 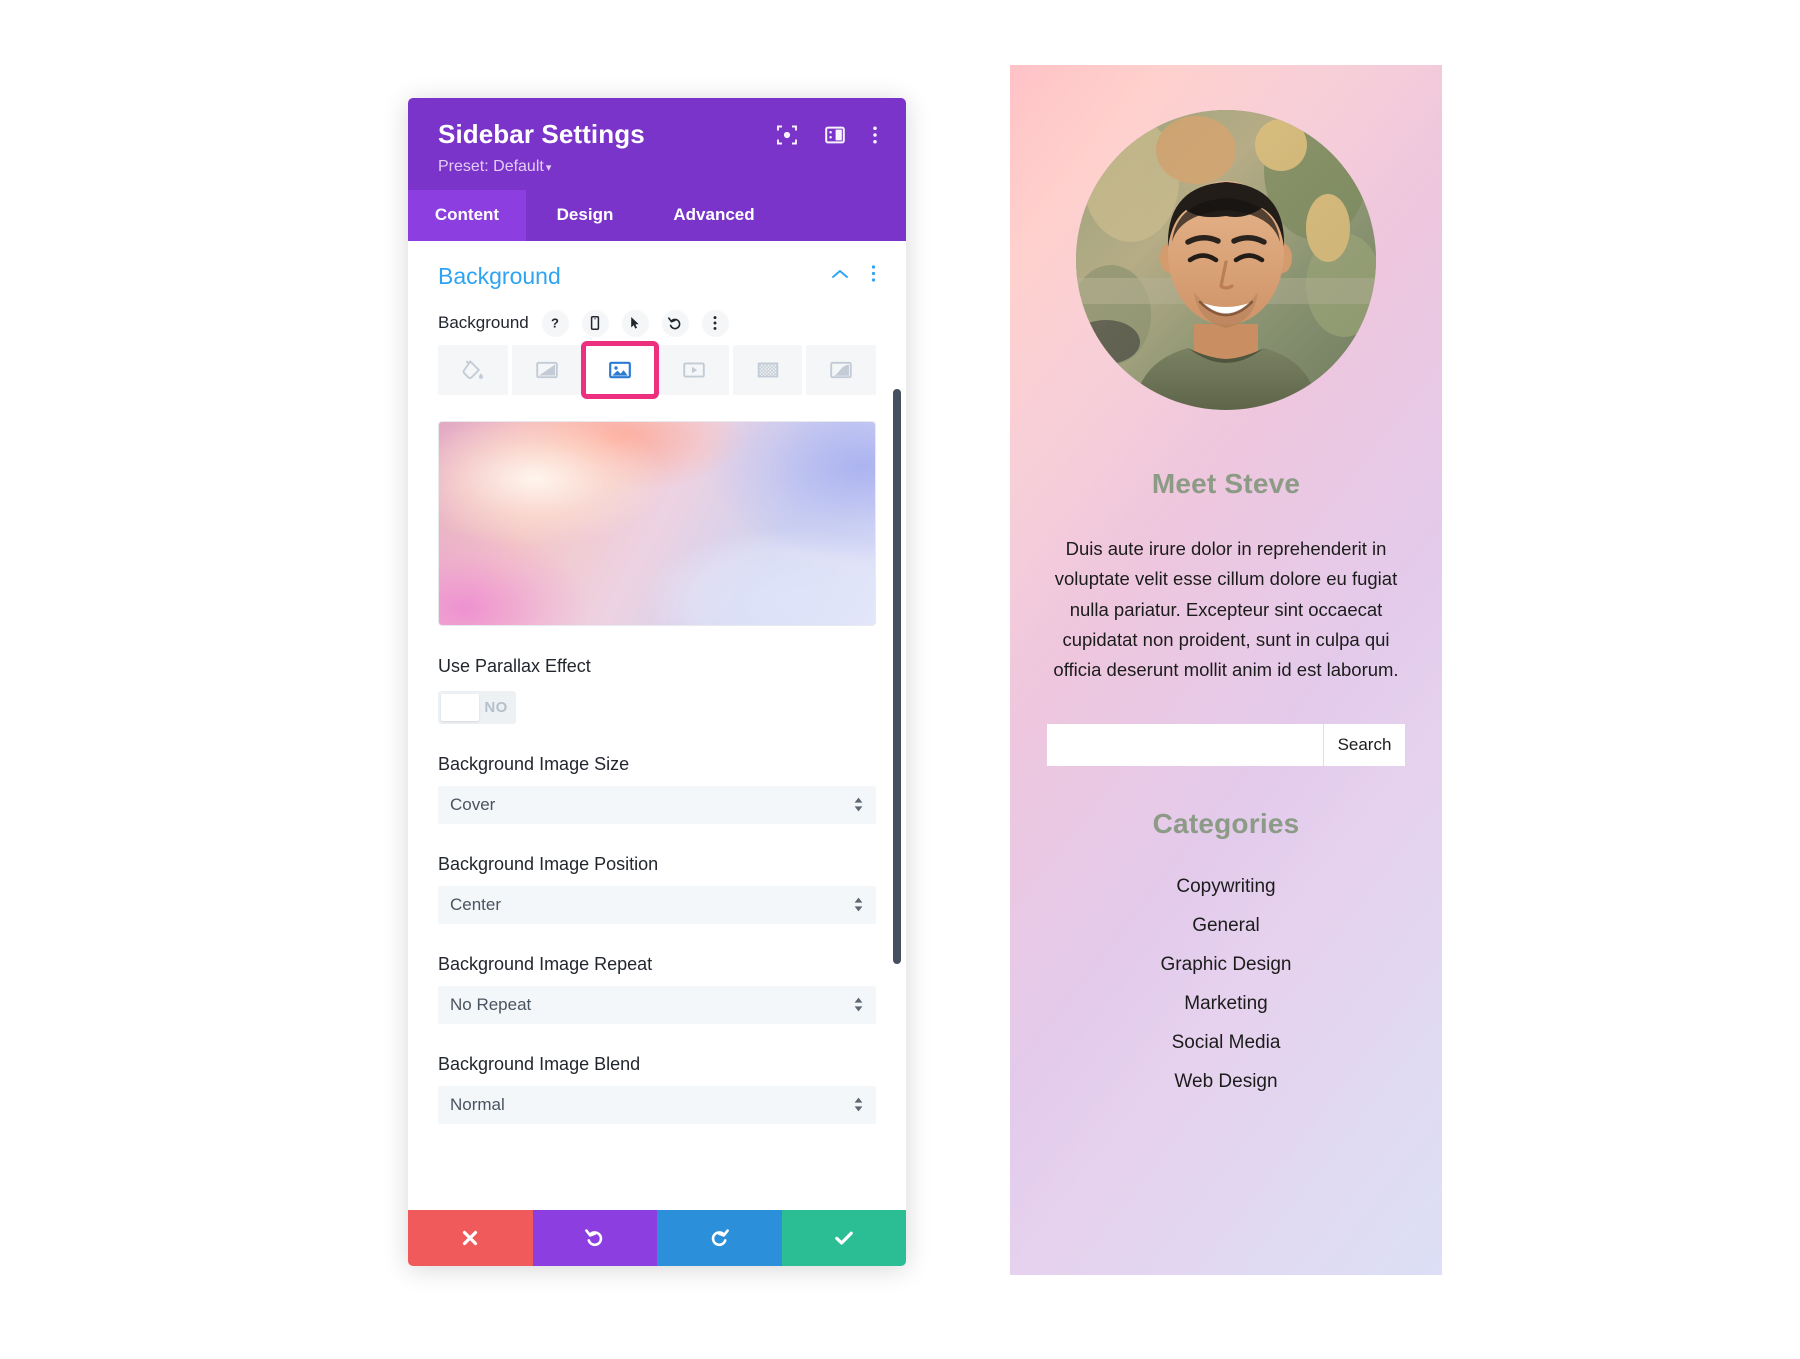 I want to click on modal-footer, so click(x=657, y=1238).